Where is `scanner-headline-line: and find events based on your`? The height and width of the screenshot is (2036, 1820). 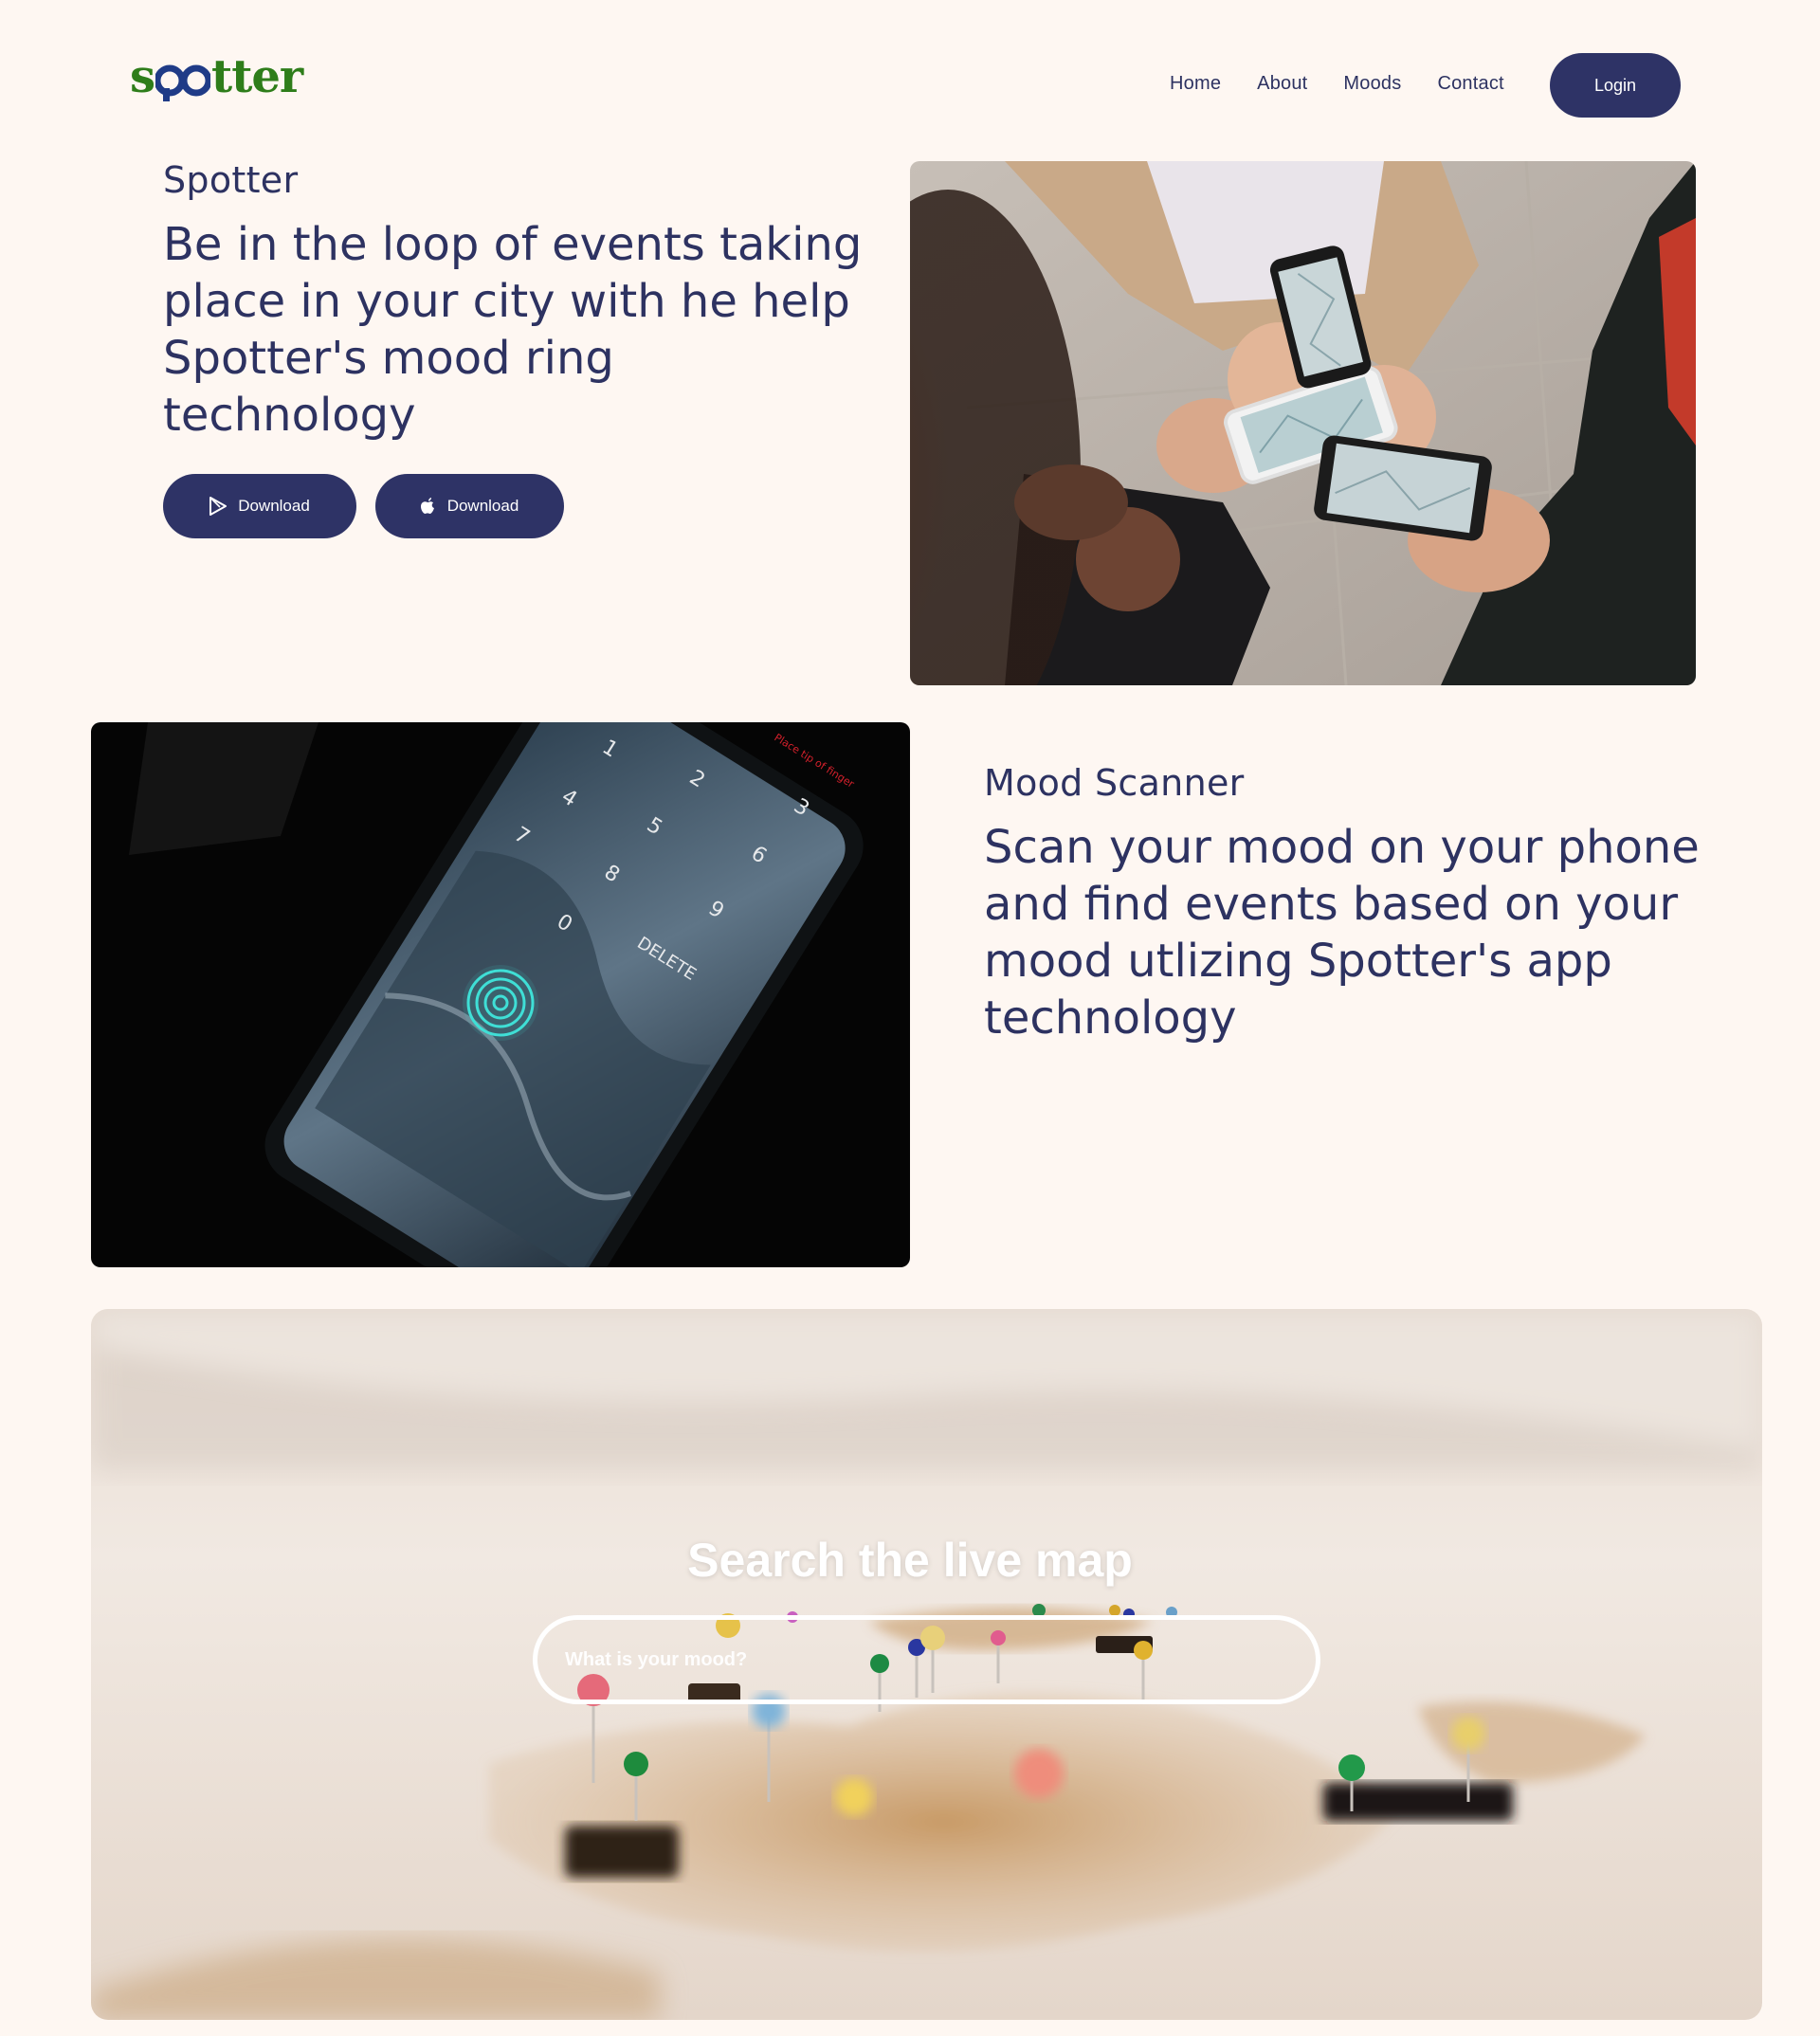
scanner-headline-line: and find events based on your is located at coordinates (1331, 904).